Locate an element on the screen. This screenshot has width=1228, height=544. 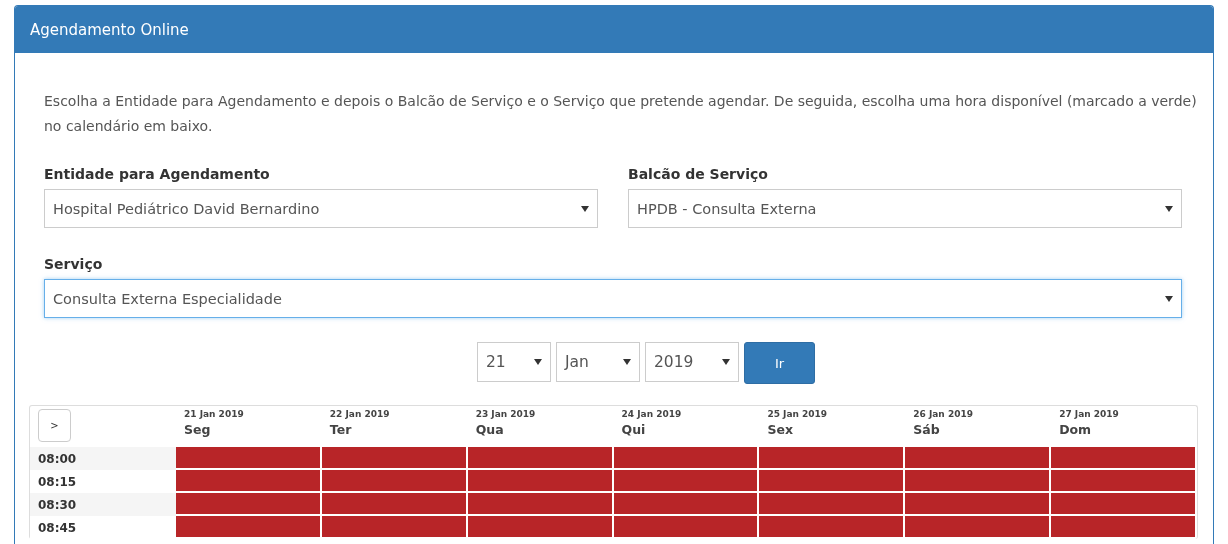
day-date: 26 Jan 2019 is located at coordinates (943, 414).